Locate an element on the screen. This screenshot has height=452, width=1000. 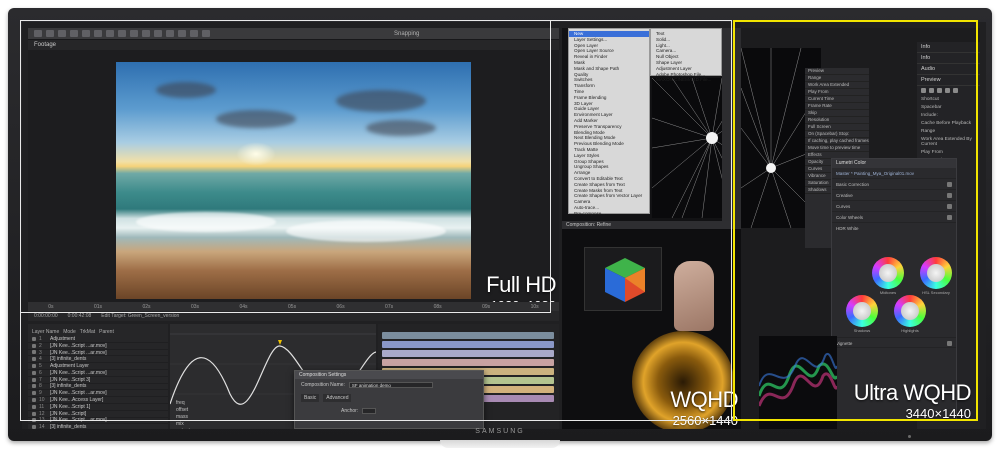
layer-row: 3 [JN Kee...Script ...ar.mov] is located at coordinates (98, 353).